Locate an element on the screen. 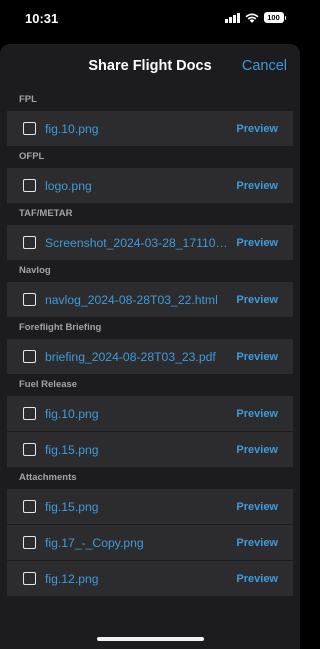 The height and width of the screenshot is (649, 320). section-header: Navlog is located at coordinates (35, 270).